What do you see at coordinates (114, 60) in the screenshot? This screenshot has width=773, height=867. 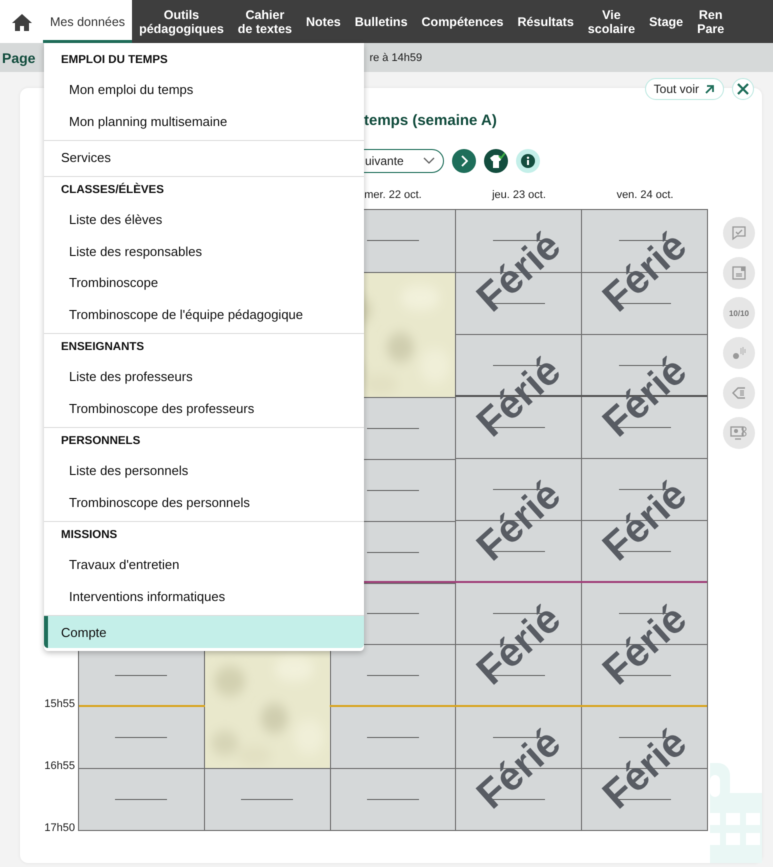 I see `menu-section-header: EMPLOI DU TEMPS` at bounding box center [114, 60].